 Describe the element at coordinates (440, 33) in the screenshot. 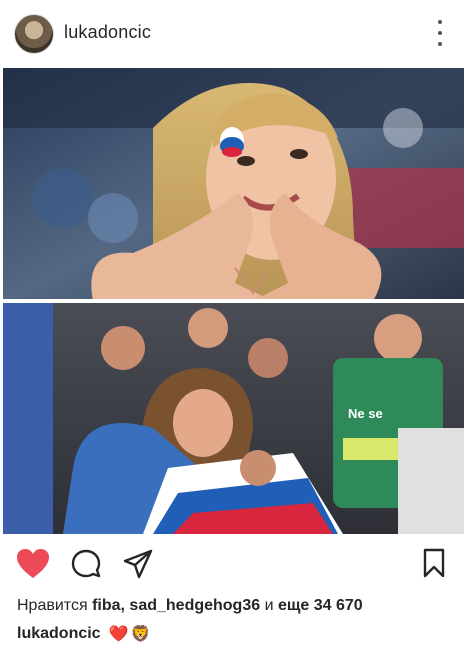

I see `more-options-icon` at that location.